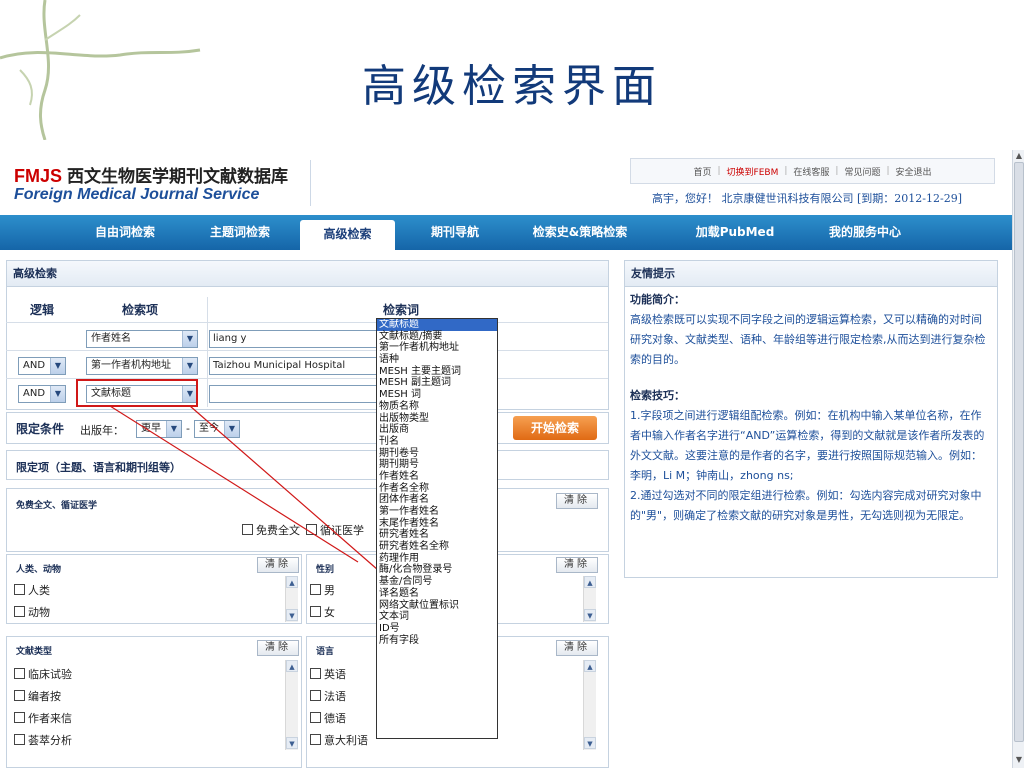  I want to click on dropdown-option: 译名题名, so click(437, 594).